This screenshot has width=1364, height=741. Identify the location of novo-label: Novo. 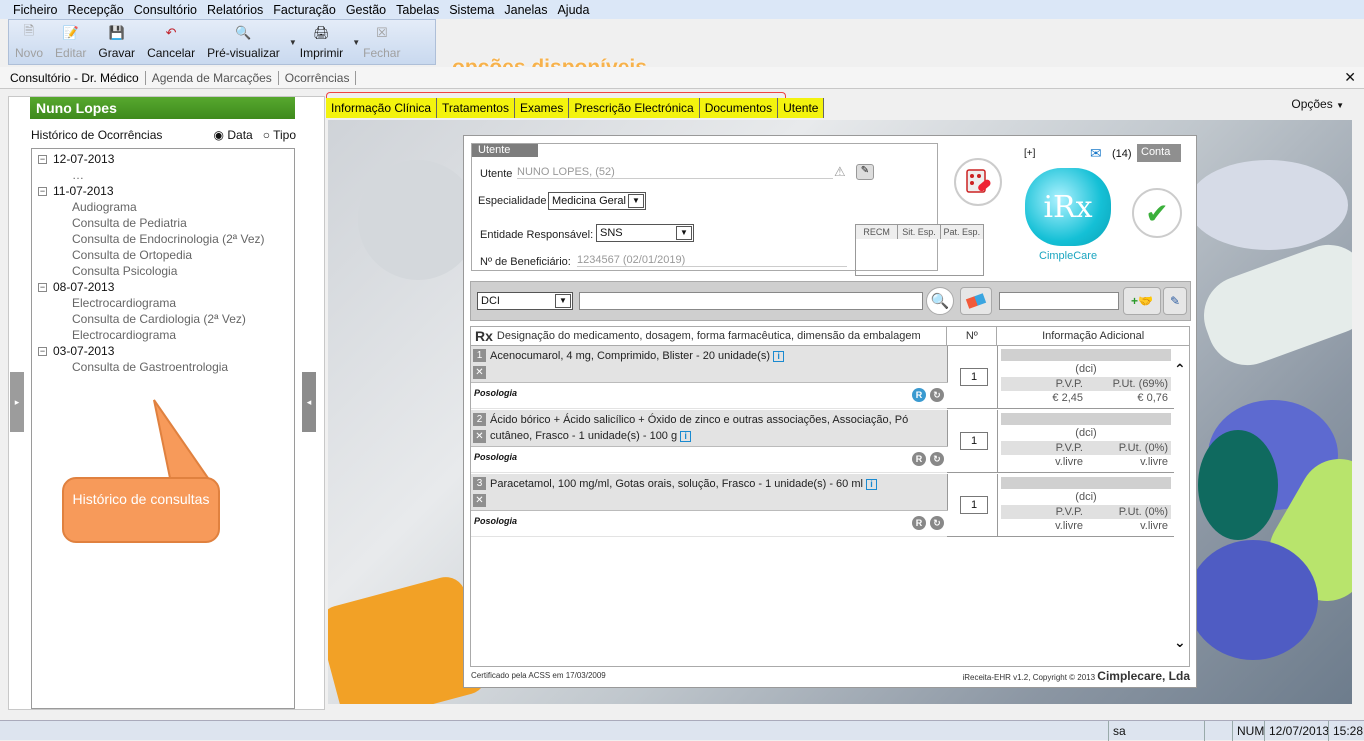
(29, 53).